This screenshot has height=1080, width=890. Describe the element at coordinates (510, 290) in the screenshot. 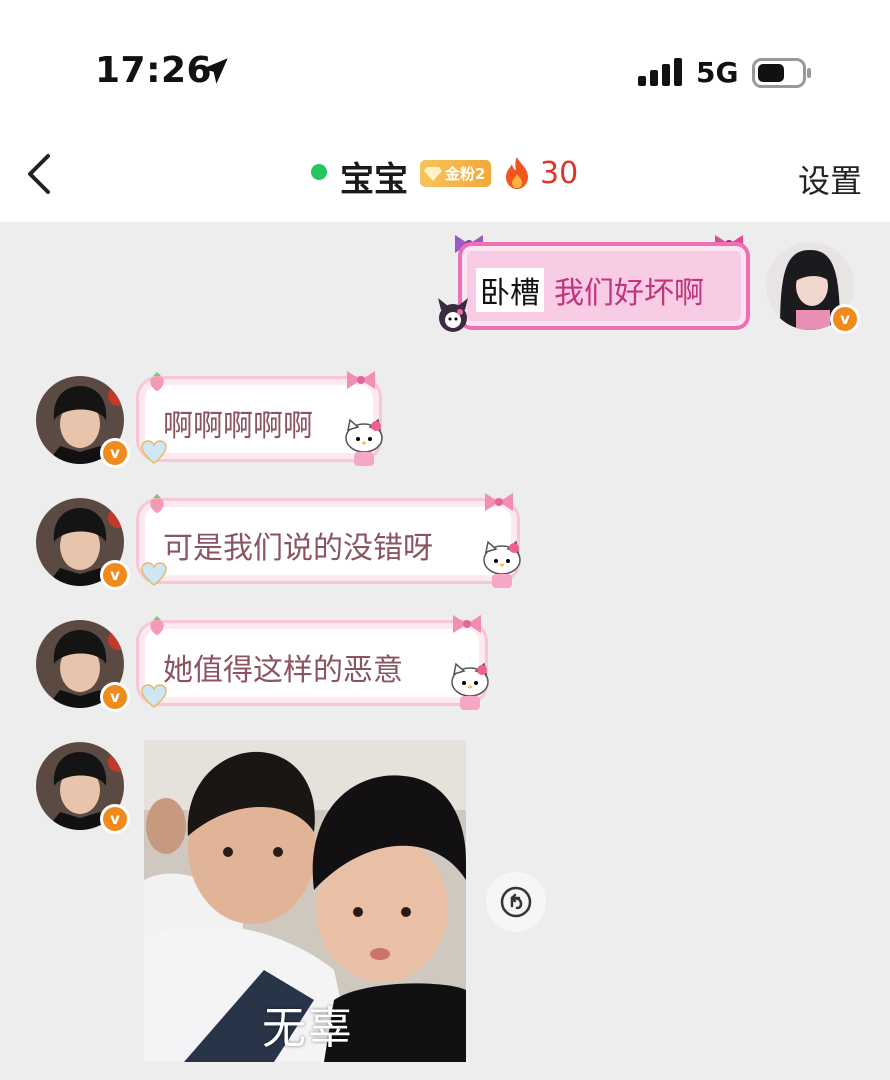

I see `message-highlight-text: 卧槽` at that location.